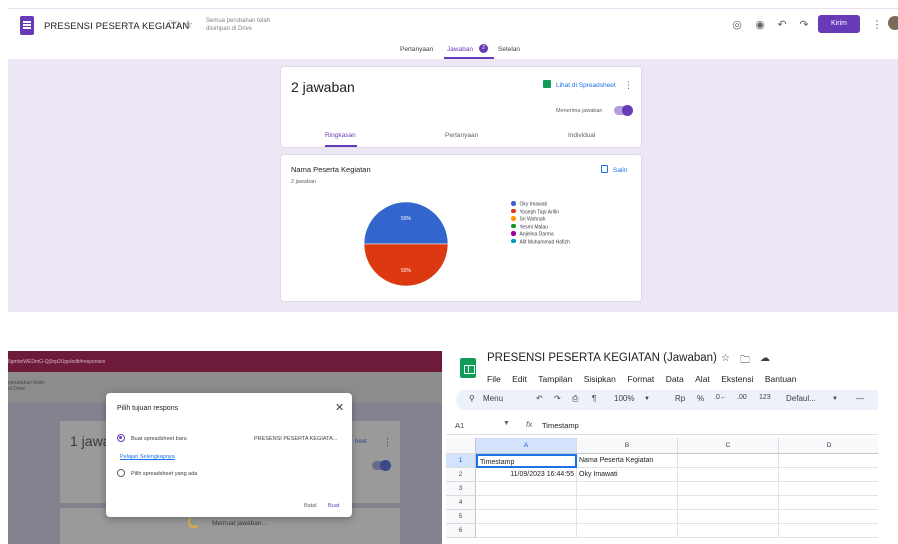 Image resolution: width=898 pixels, height=544 pixels. What do you see at coordinates (555, 379) in the screenshot?
I see `menu-view: Tampilan` at bounding box center [555, 379].